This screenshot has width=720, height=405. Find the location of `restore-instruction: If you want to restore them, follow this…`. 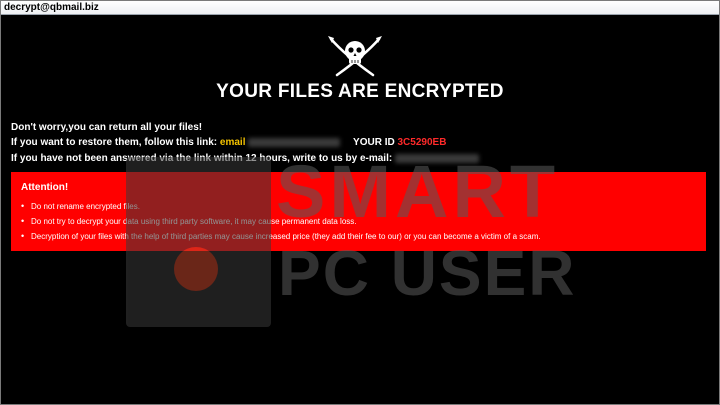

restore-instruction: If you want to restore them, follow this… is located at coordinates (114, 142).